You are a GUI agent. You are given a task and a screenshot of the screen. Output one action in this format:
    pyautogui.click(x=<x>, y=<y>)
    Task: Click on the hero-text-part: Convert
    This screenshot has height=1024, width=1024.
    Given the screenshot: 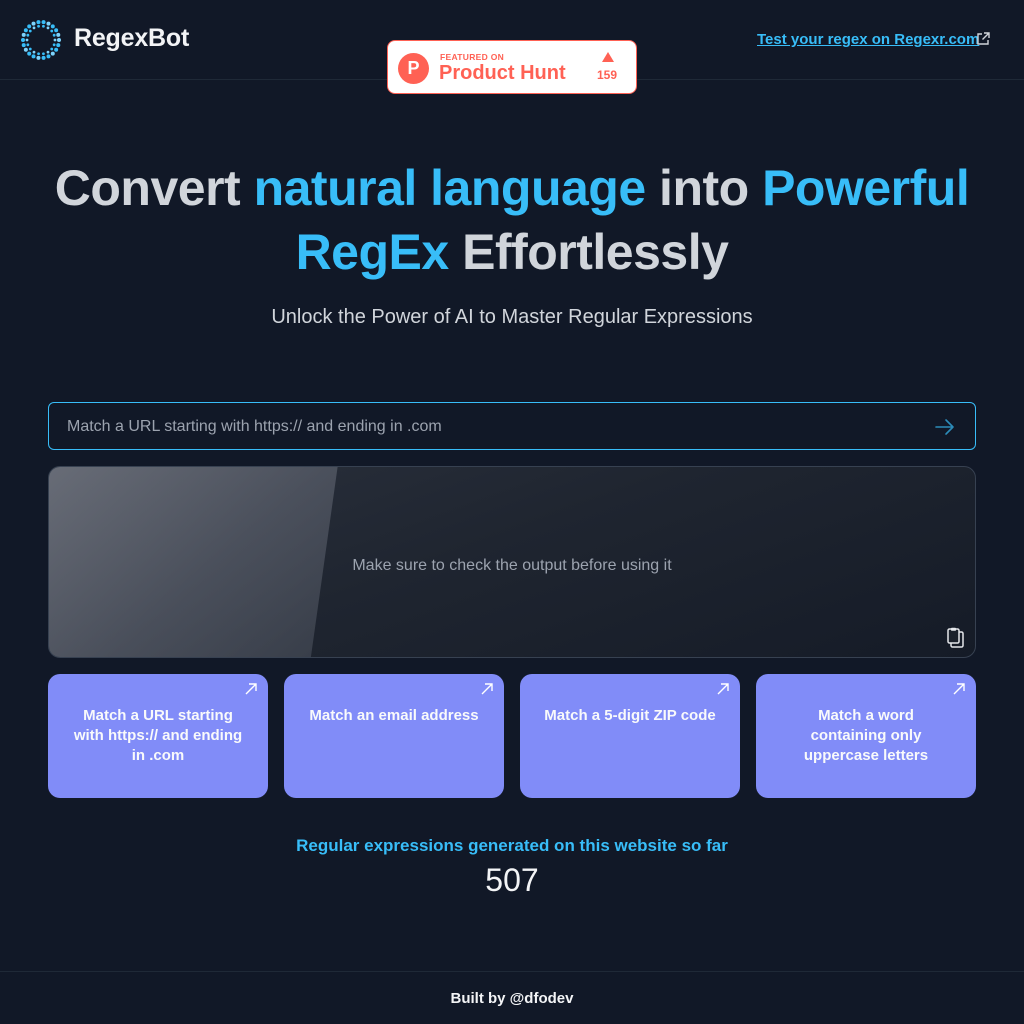 What is the action you would take?
    pyautogui.click(x=154, y=188)
    